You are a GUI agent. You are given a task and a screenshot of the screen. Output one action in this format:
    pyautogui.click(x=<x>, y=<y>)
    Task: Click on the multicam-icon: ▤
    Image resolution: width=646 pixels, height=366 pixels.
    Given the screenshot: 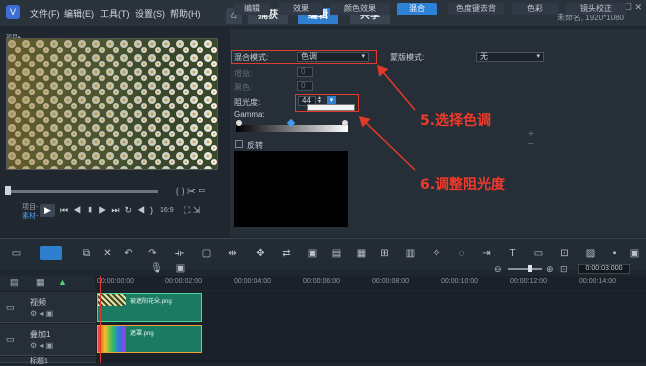 What is the action you would take?
    pyautogui.click(x=336, y=253)
    